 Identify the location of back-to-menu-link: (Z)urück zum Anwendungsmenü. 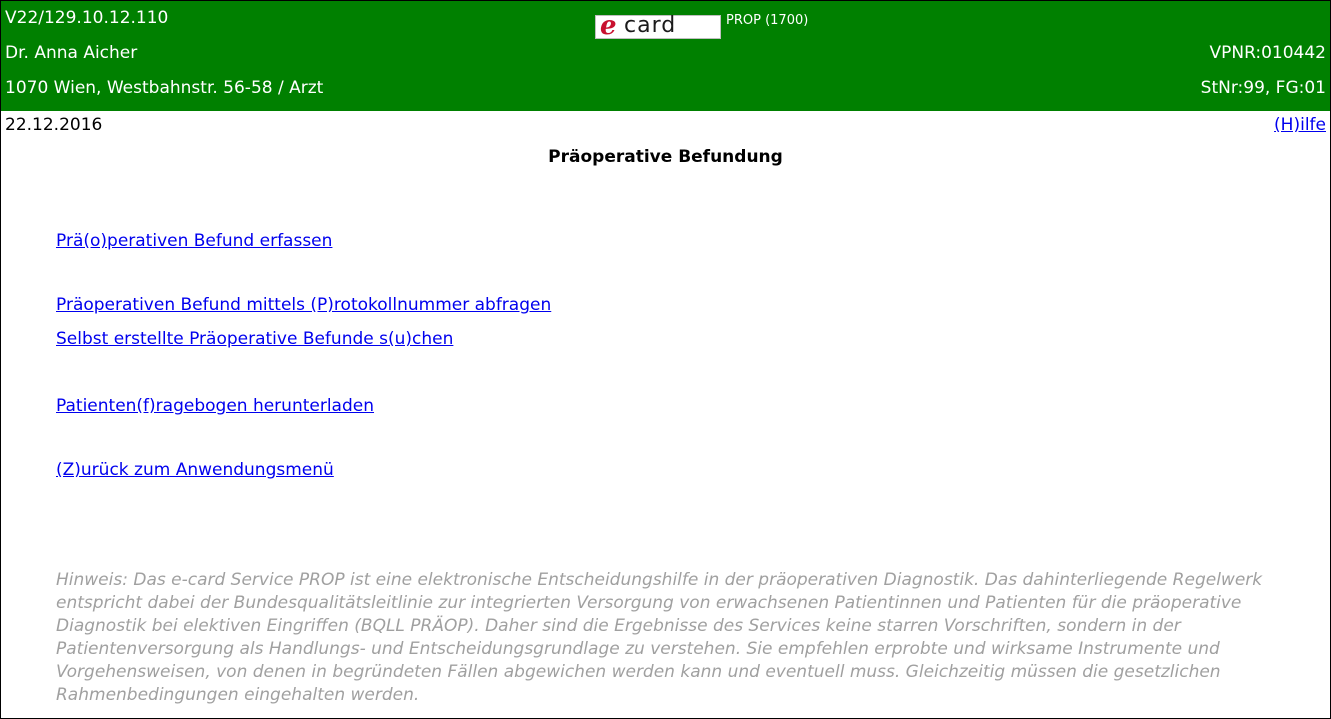
(195, 470).